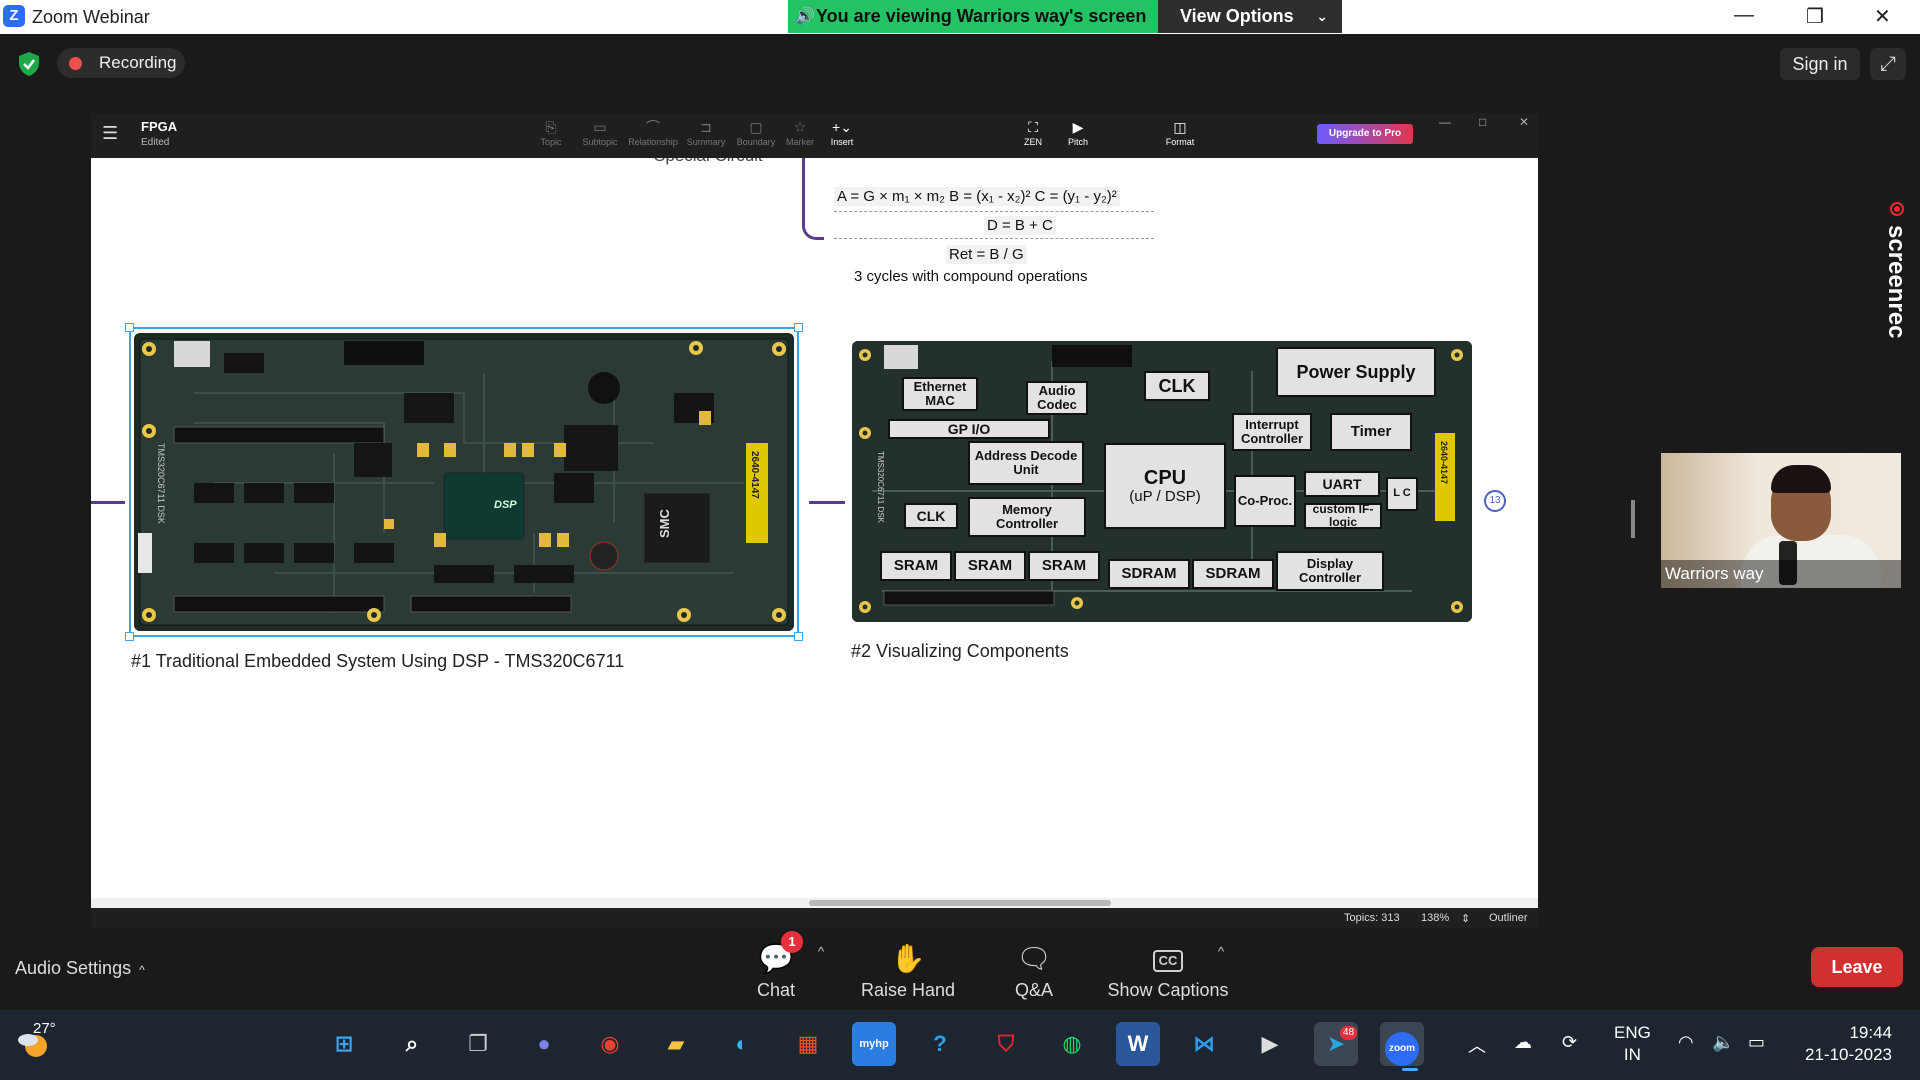  Describe the element at coordinates (706, 127) in the screenshot. I see `summary-icon: ⊐` at that location.